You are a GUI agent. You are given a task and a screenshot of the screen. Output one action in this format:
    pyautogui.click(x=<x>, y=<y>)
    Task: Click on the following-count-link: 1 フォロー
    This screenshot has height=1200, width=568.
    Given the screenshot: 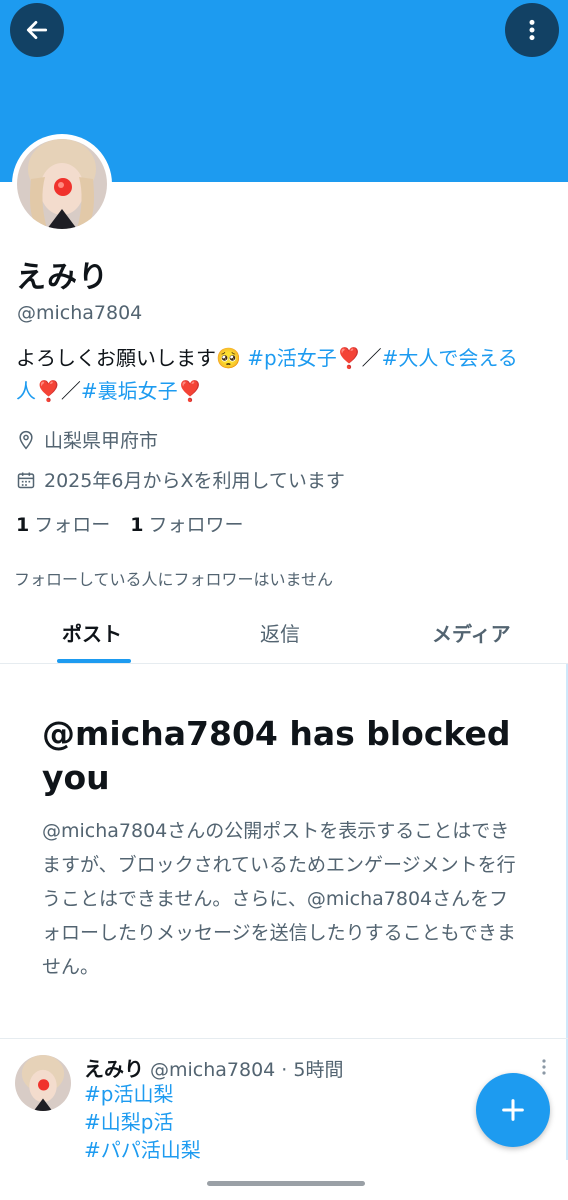 What is the action you would take?
    pyautogui.click(x=63, y=523)
    